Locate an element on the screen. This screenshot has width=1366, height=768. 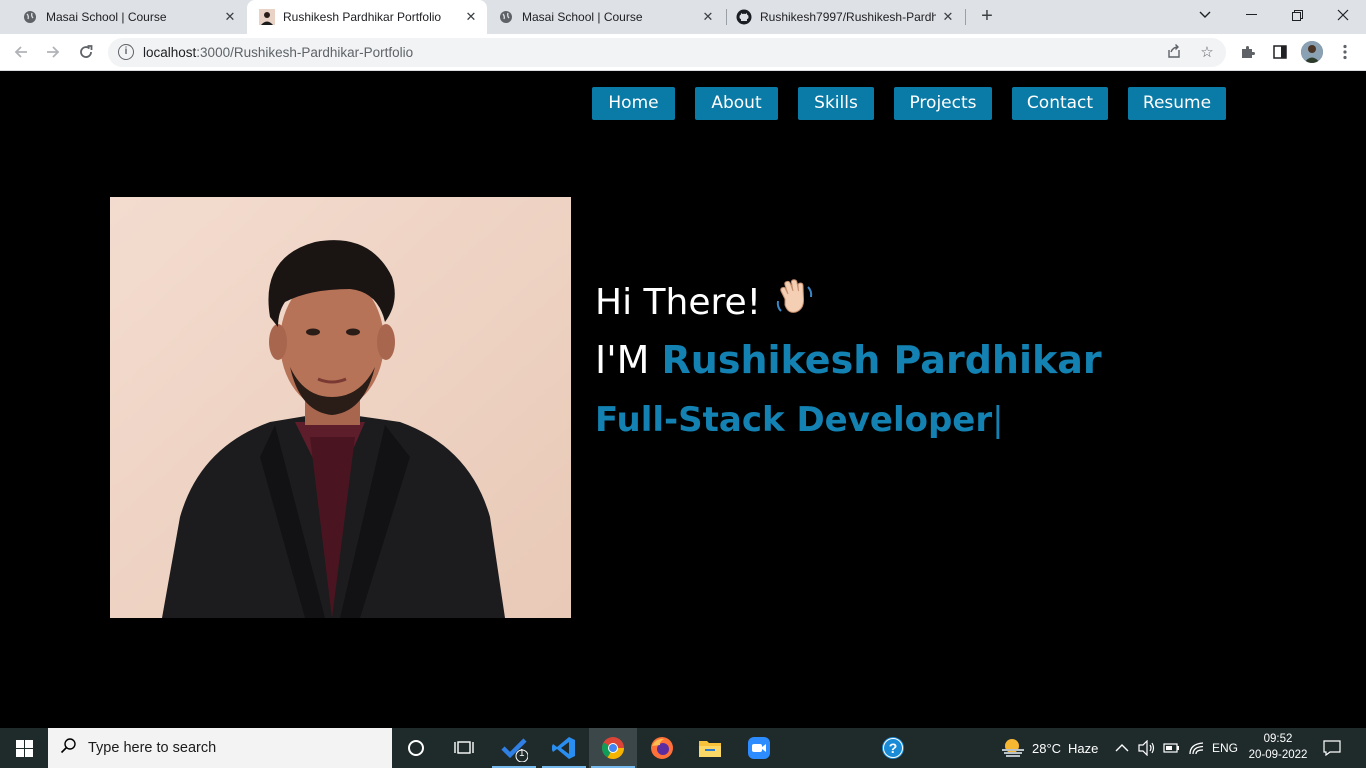
typing-cursor: | is located at coordinates (998, 420).